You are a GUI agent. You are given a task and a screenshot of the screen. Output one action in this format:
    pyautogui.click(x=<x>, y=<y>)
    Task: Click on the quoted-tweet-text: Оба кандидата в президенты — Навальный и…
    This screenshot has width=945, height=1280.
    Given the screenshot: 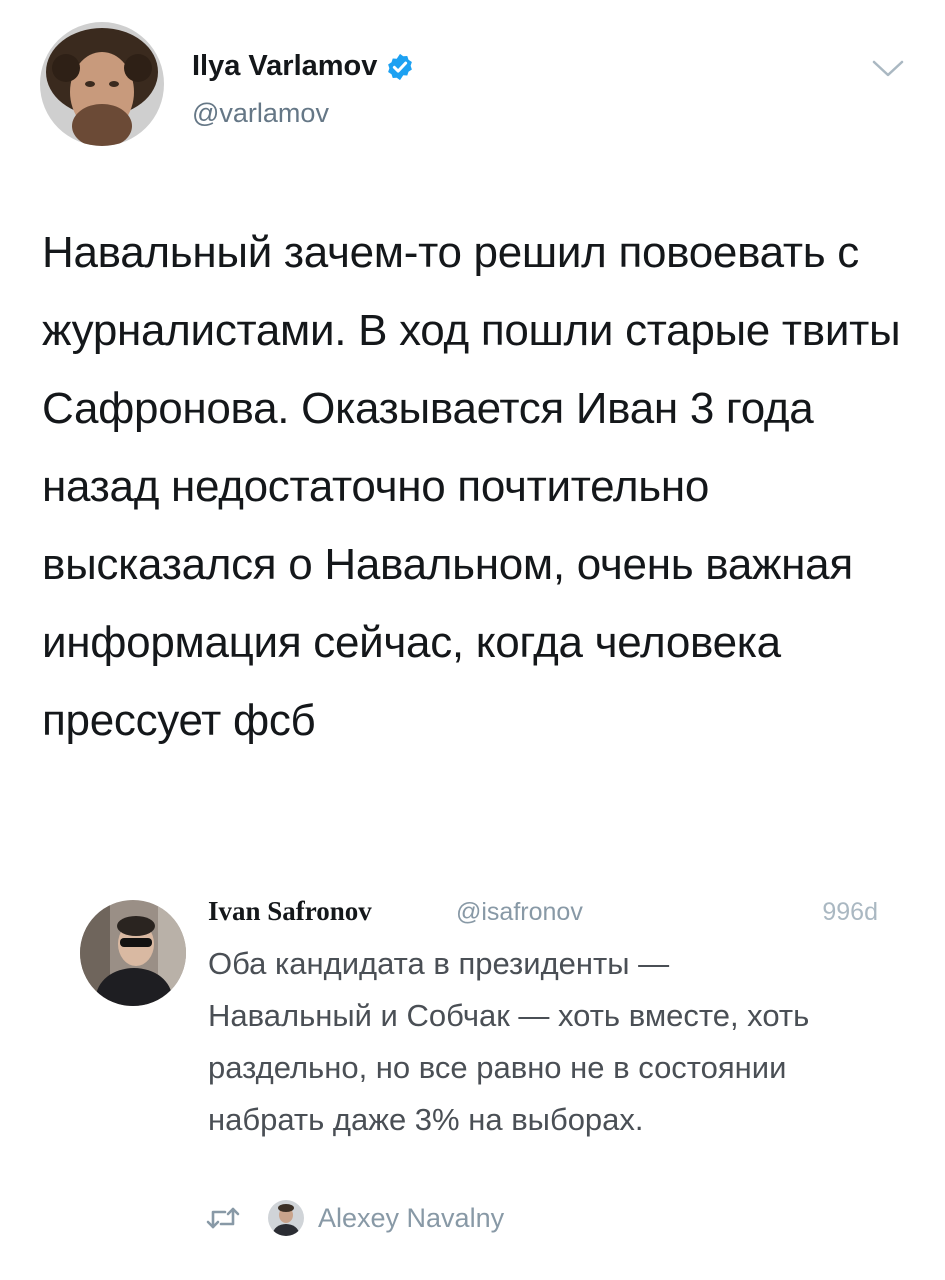 What is the action you would take?
    pyautogui.click(x=509, y=1041)
    